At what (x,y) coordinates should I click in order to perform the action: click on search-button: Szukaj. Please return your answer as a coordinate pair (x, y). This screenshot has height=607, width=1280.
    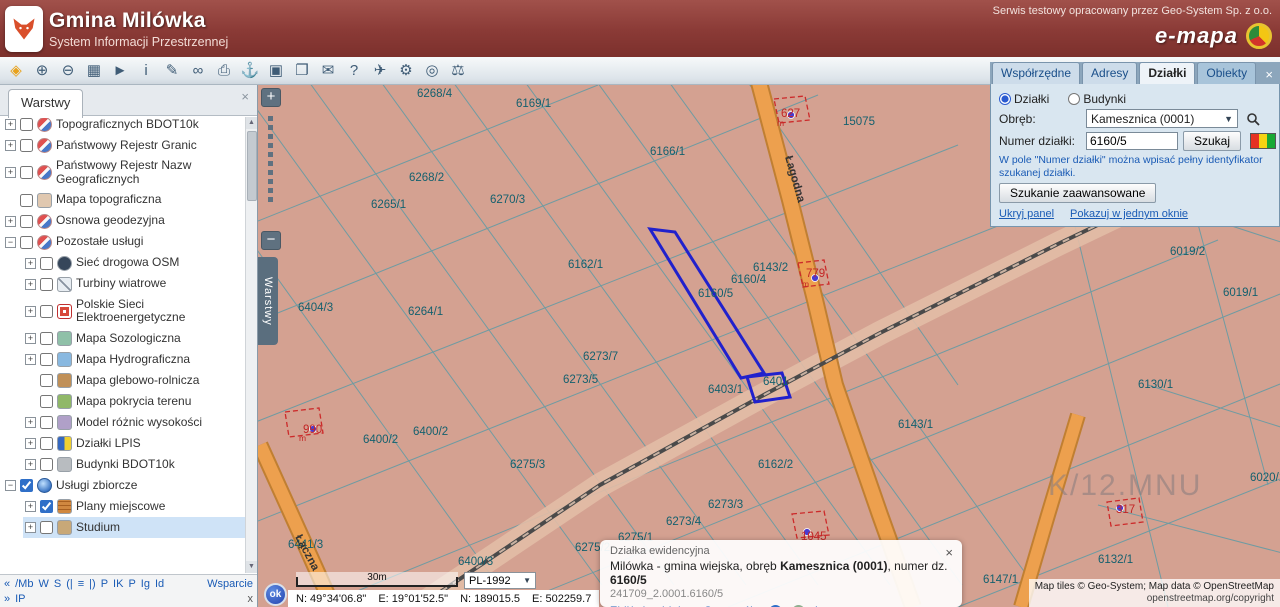
    Looking at the image, I should click on (1212, 141).